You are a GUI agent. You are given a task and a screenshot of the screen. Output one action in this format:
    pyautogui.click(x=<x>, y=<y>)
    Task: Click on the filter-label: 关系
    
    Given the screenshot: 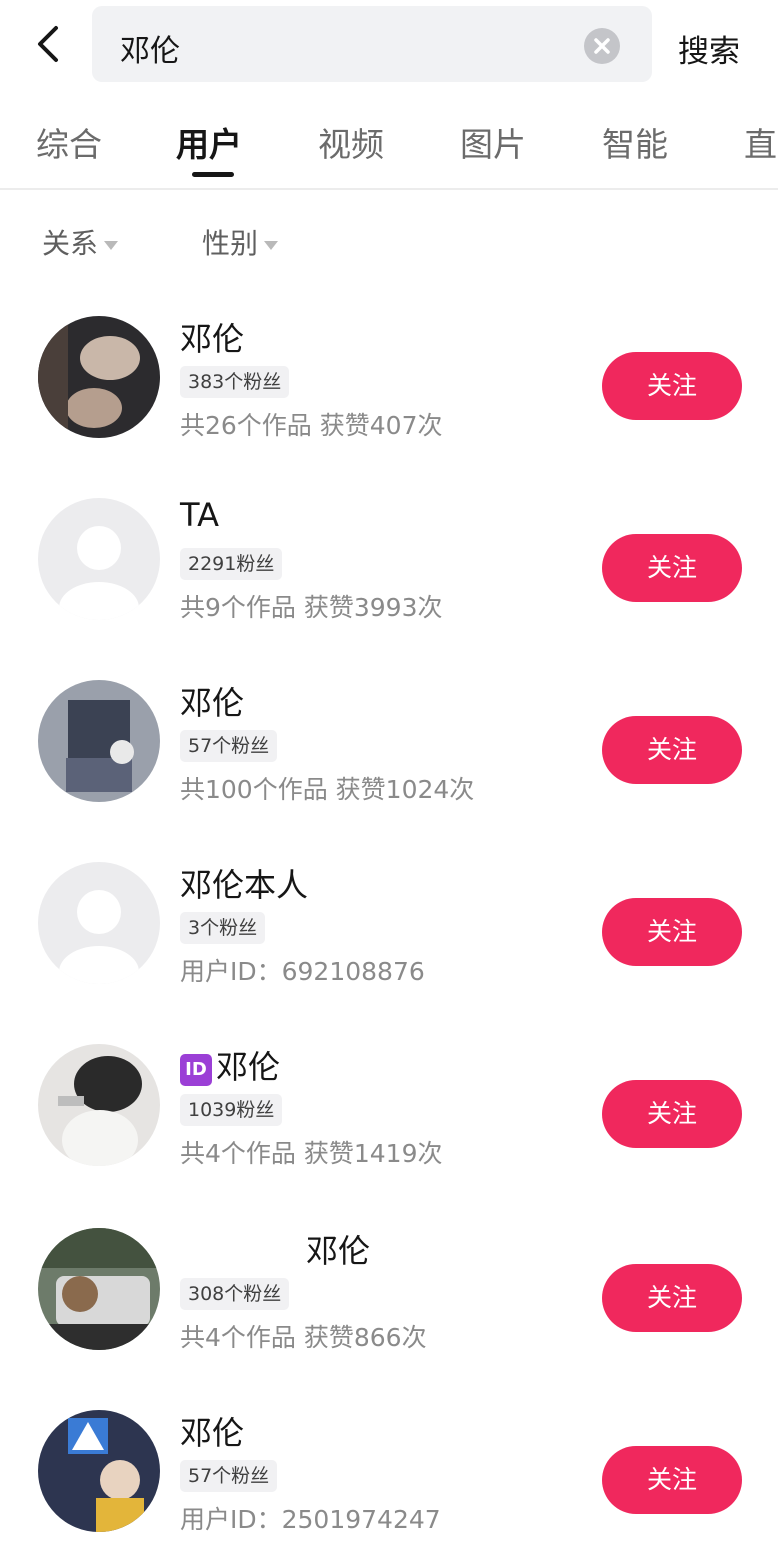 What is the action you would take?
    pyautogui.click(x=70, y=243)
    